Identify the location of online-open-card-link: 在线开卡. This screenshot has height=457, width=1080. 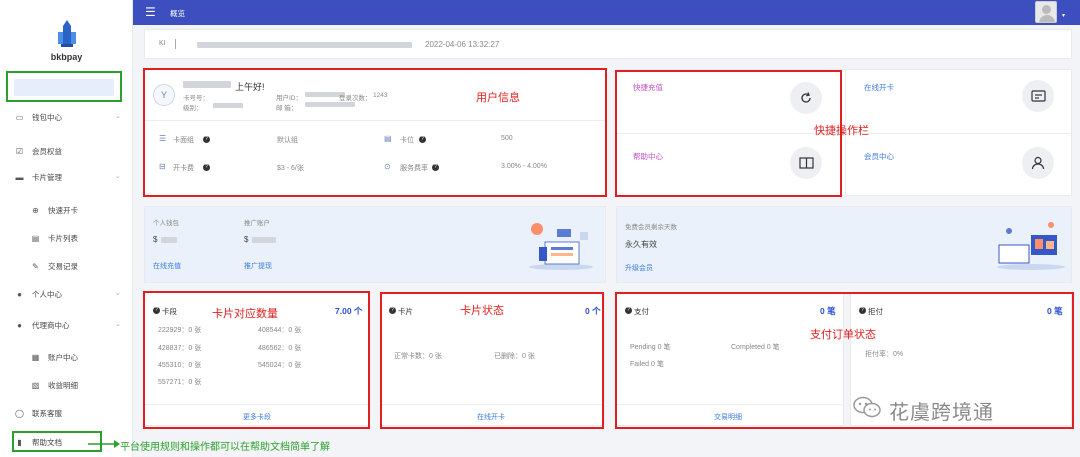
(879, 87).